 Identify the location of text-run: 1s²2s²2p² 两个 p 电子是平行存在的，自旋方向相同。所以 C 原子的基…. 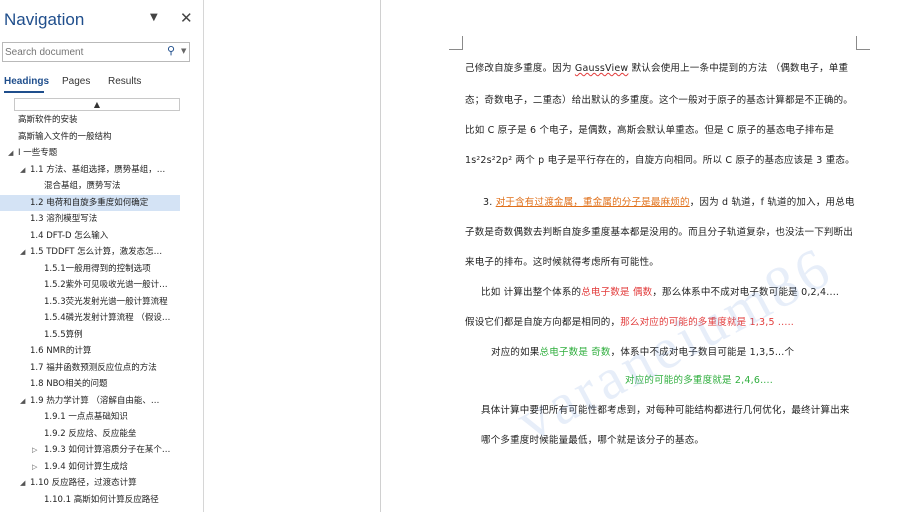
(660, 160).